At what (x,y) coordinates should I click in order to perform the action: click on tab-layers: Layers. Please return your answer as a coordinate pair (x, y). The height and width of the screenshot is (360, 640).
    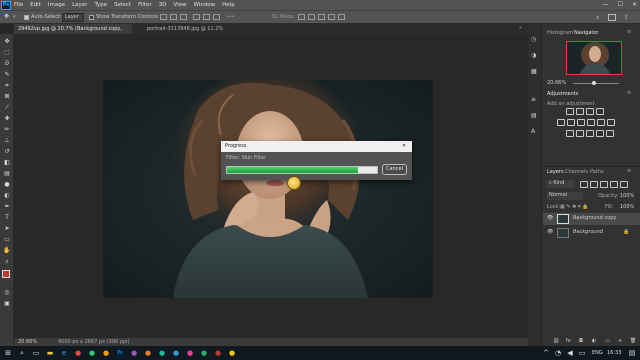
    Looking at the image, I should click on (555, 172).